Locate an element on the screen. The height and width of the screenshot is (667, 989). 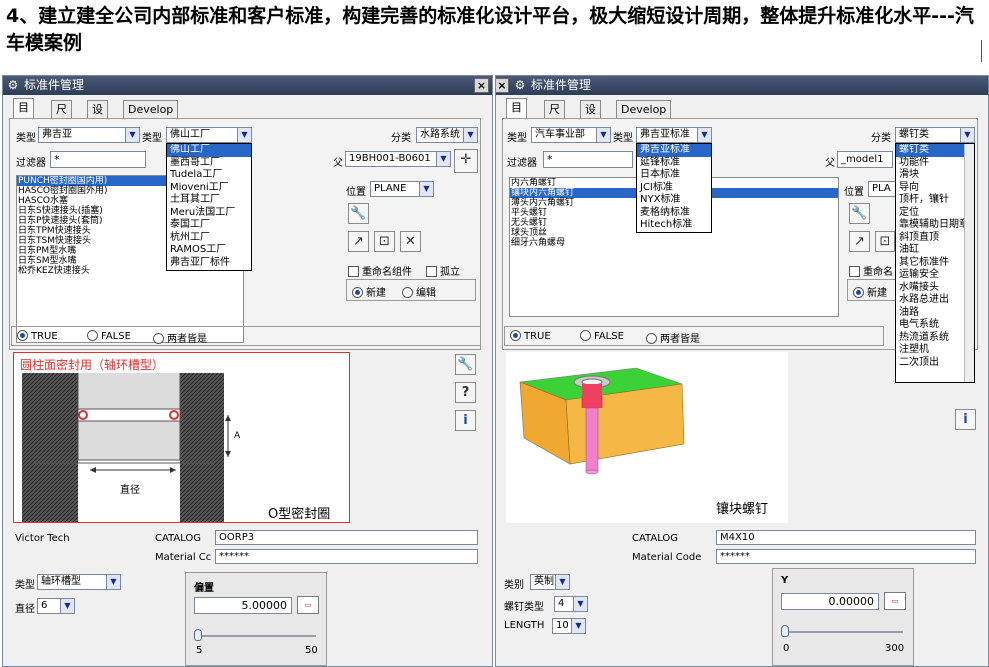
parent-input: _model1 is located at coordinates (865, 159).